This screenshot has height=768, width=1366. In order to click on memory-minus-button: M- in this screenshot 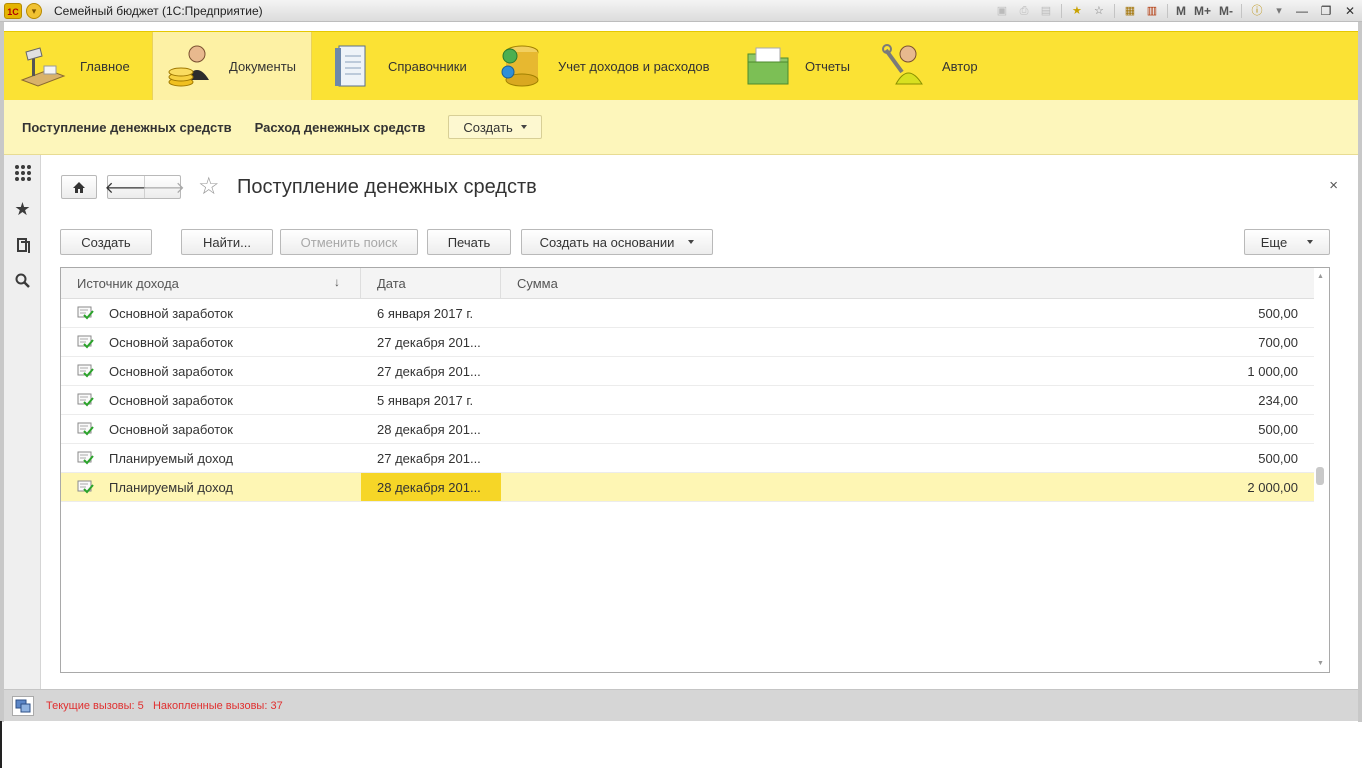, I will do `click(1226, 11)`.